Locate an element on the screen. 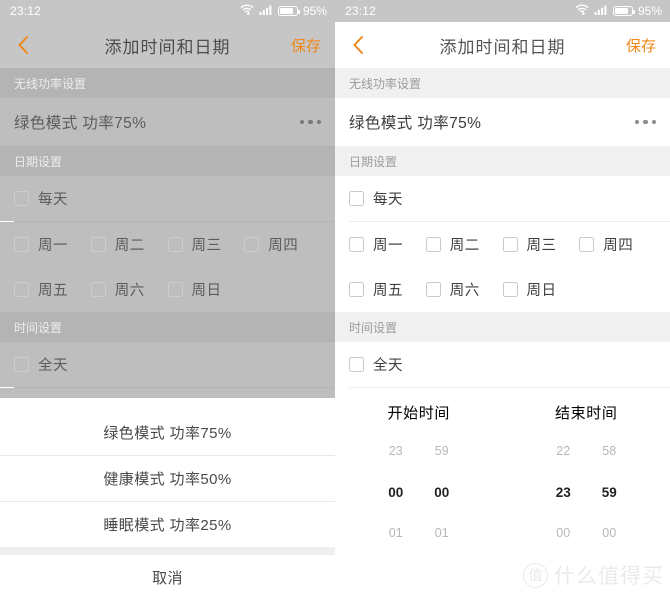 Image resolution: width=670 pixels, height=600 pixels. dimmed-filler is located at coordinates (167, 393).